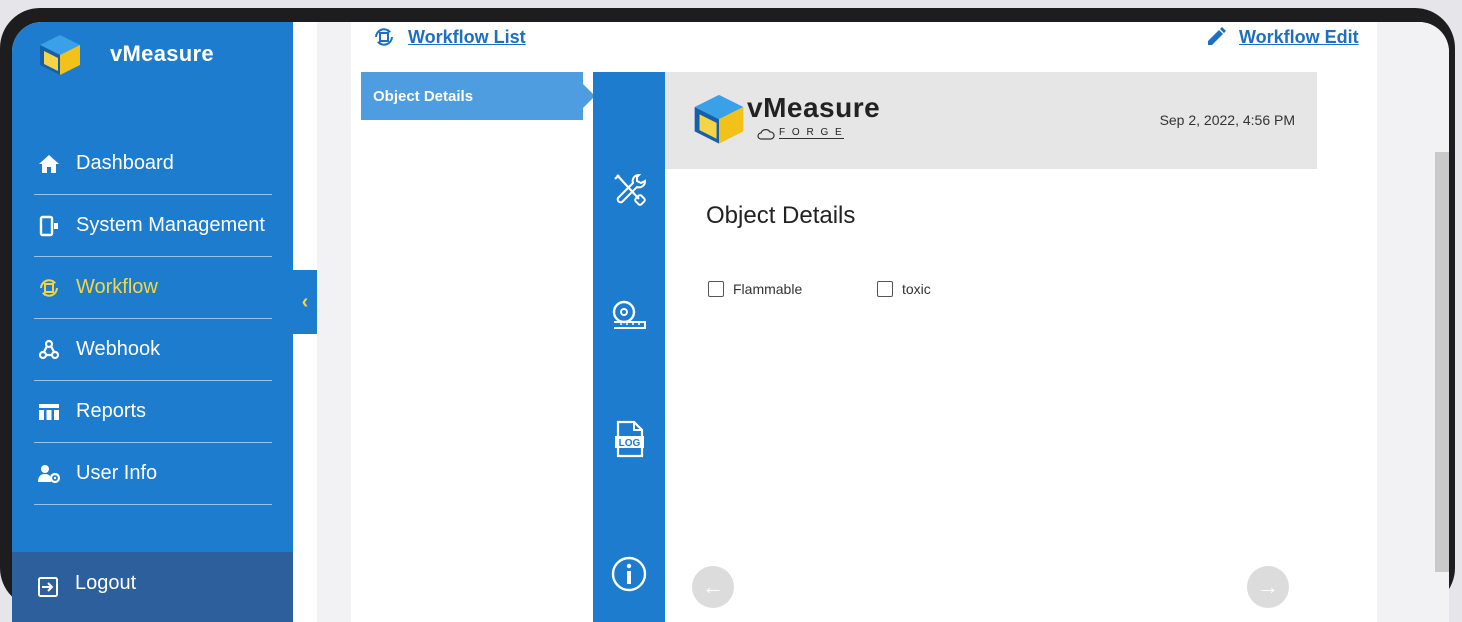  Describe the element at coordinates (811, 133) in the screenshot. I see `logo-subtitle: F O R G E` at that location.